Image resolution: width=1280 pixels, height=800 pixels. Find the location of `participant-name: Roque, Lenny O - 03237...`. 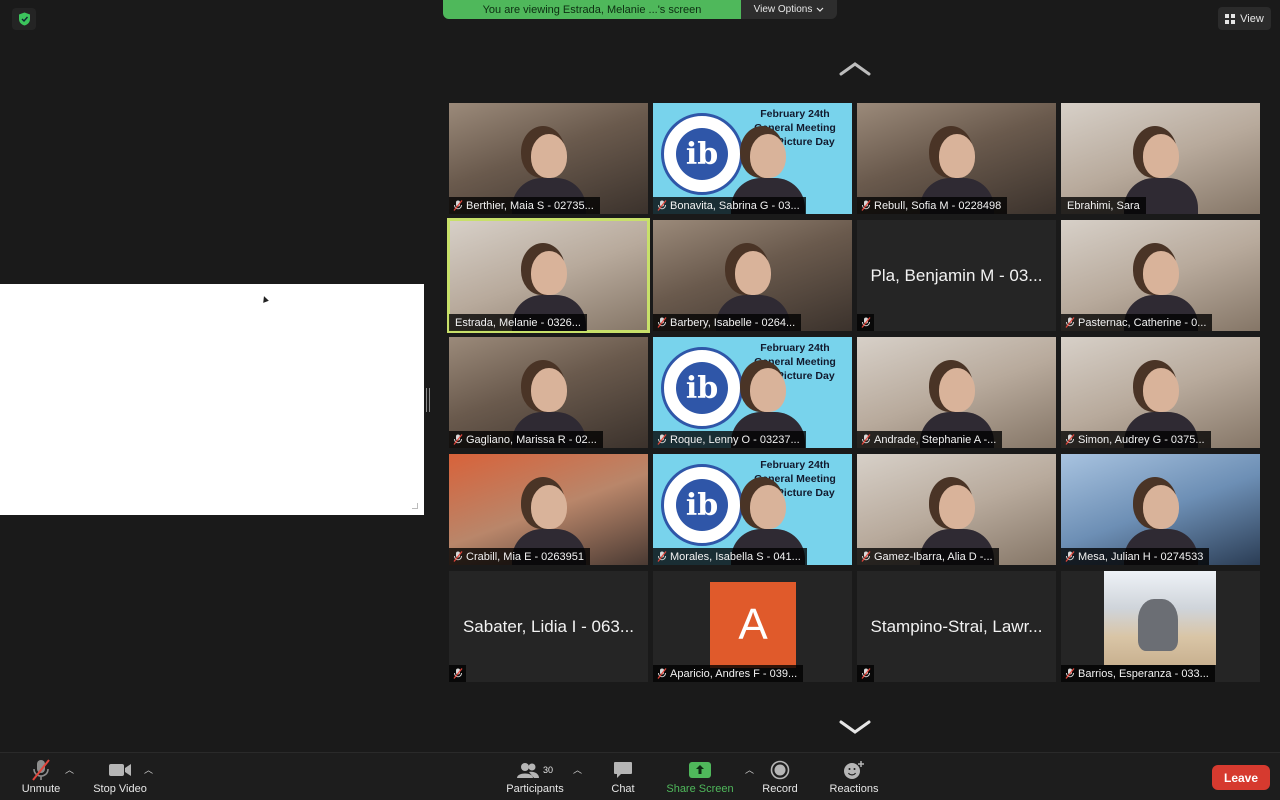

participant-name: Roque, Lenny O - 03237... is located at coordinates (735, 439).